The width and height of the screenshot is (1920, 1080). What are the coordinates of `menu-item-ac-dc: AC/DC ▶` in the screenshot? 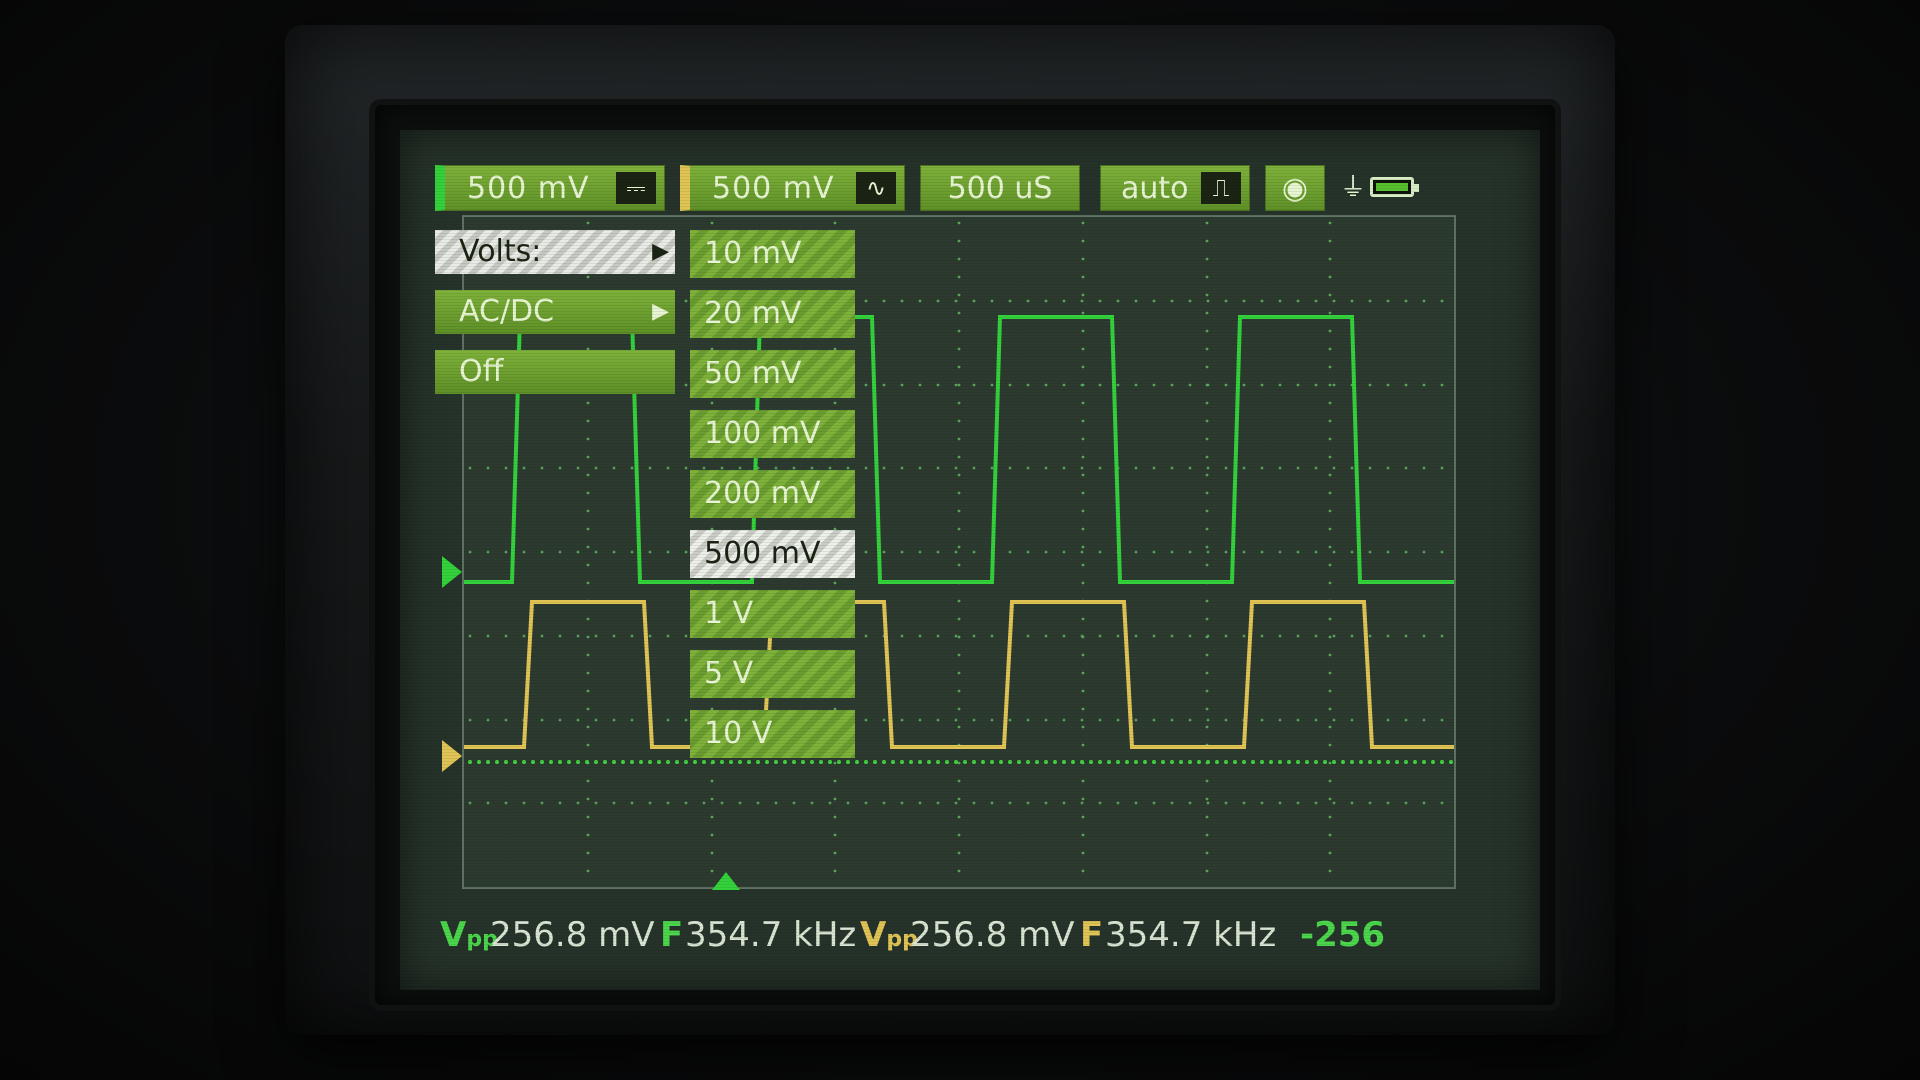 It's located at (555, 312).